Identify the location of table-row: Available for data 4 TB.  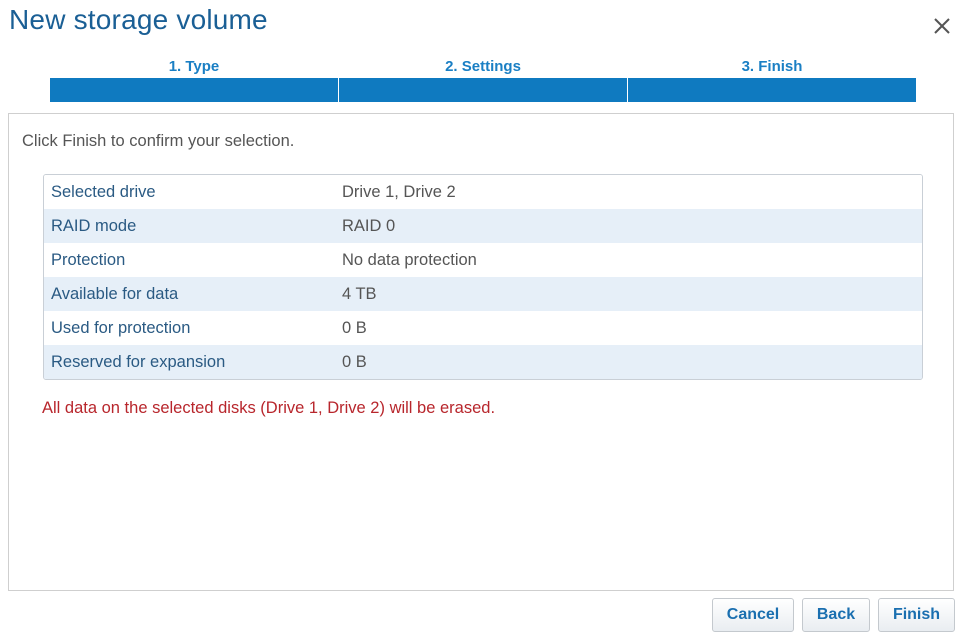
(483, 294).